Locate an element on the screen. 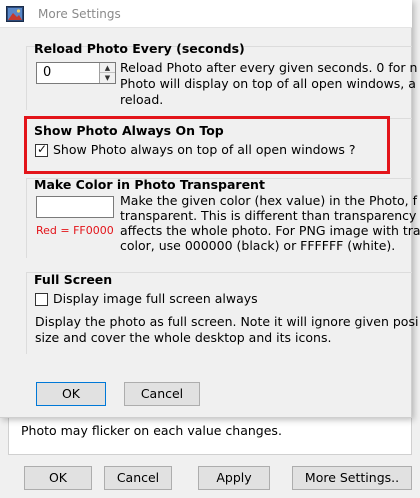  ok-button: OK is located at coordinates (71, 394).